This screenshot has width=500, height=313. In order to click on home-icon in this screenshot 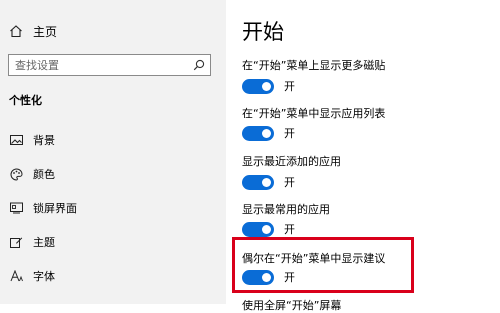, I will do `click(16, 31)`.